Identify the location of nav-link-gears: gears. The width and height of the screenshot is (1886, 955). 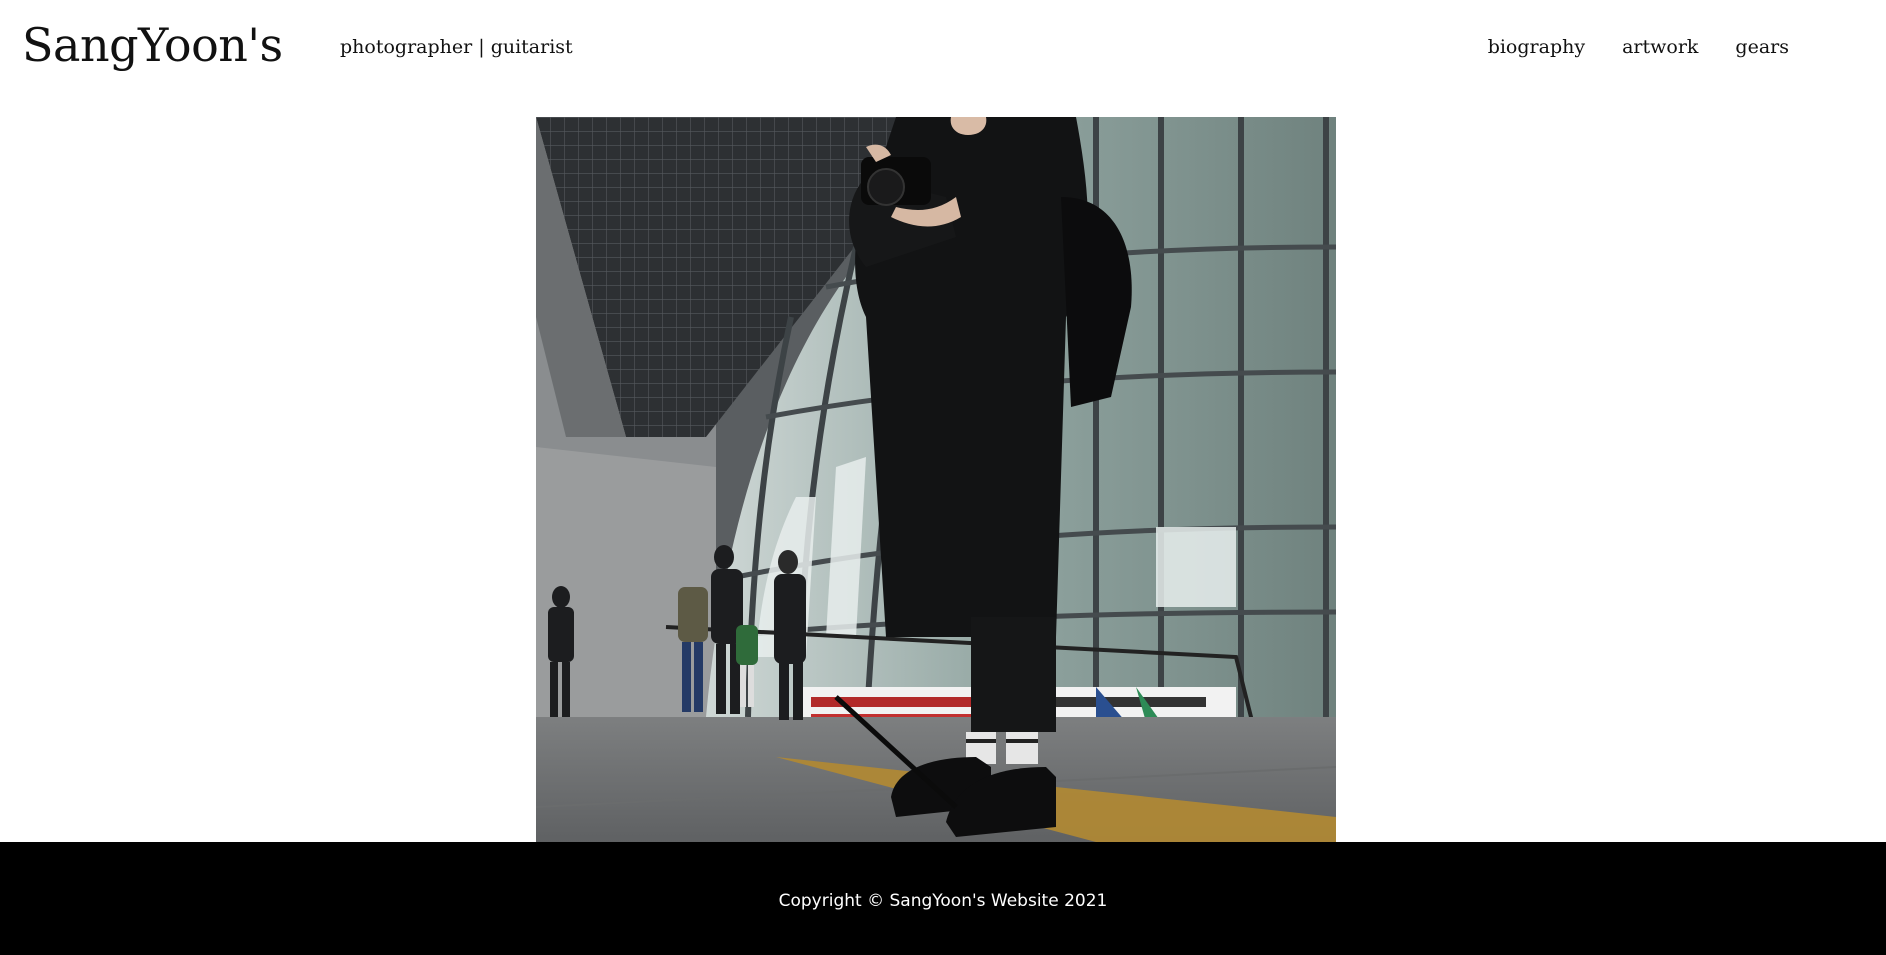
(1762, 47).